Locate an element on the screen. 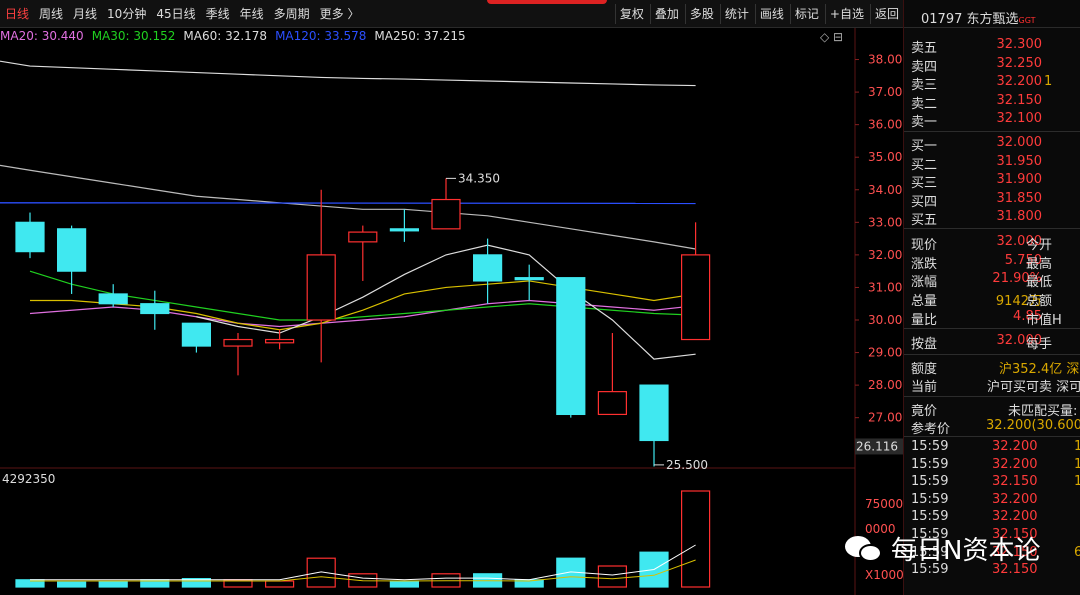 The width and height of the screenshot is (1080, 595). after-label-2: 每手 is located at coordinates (1039, 344).